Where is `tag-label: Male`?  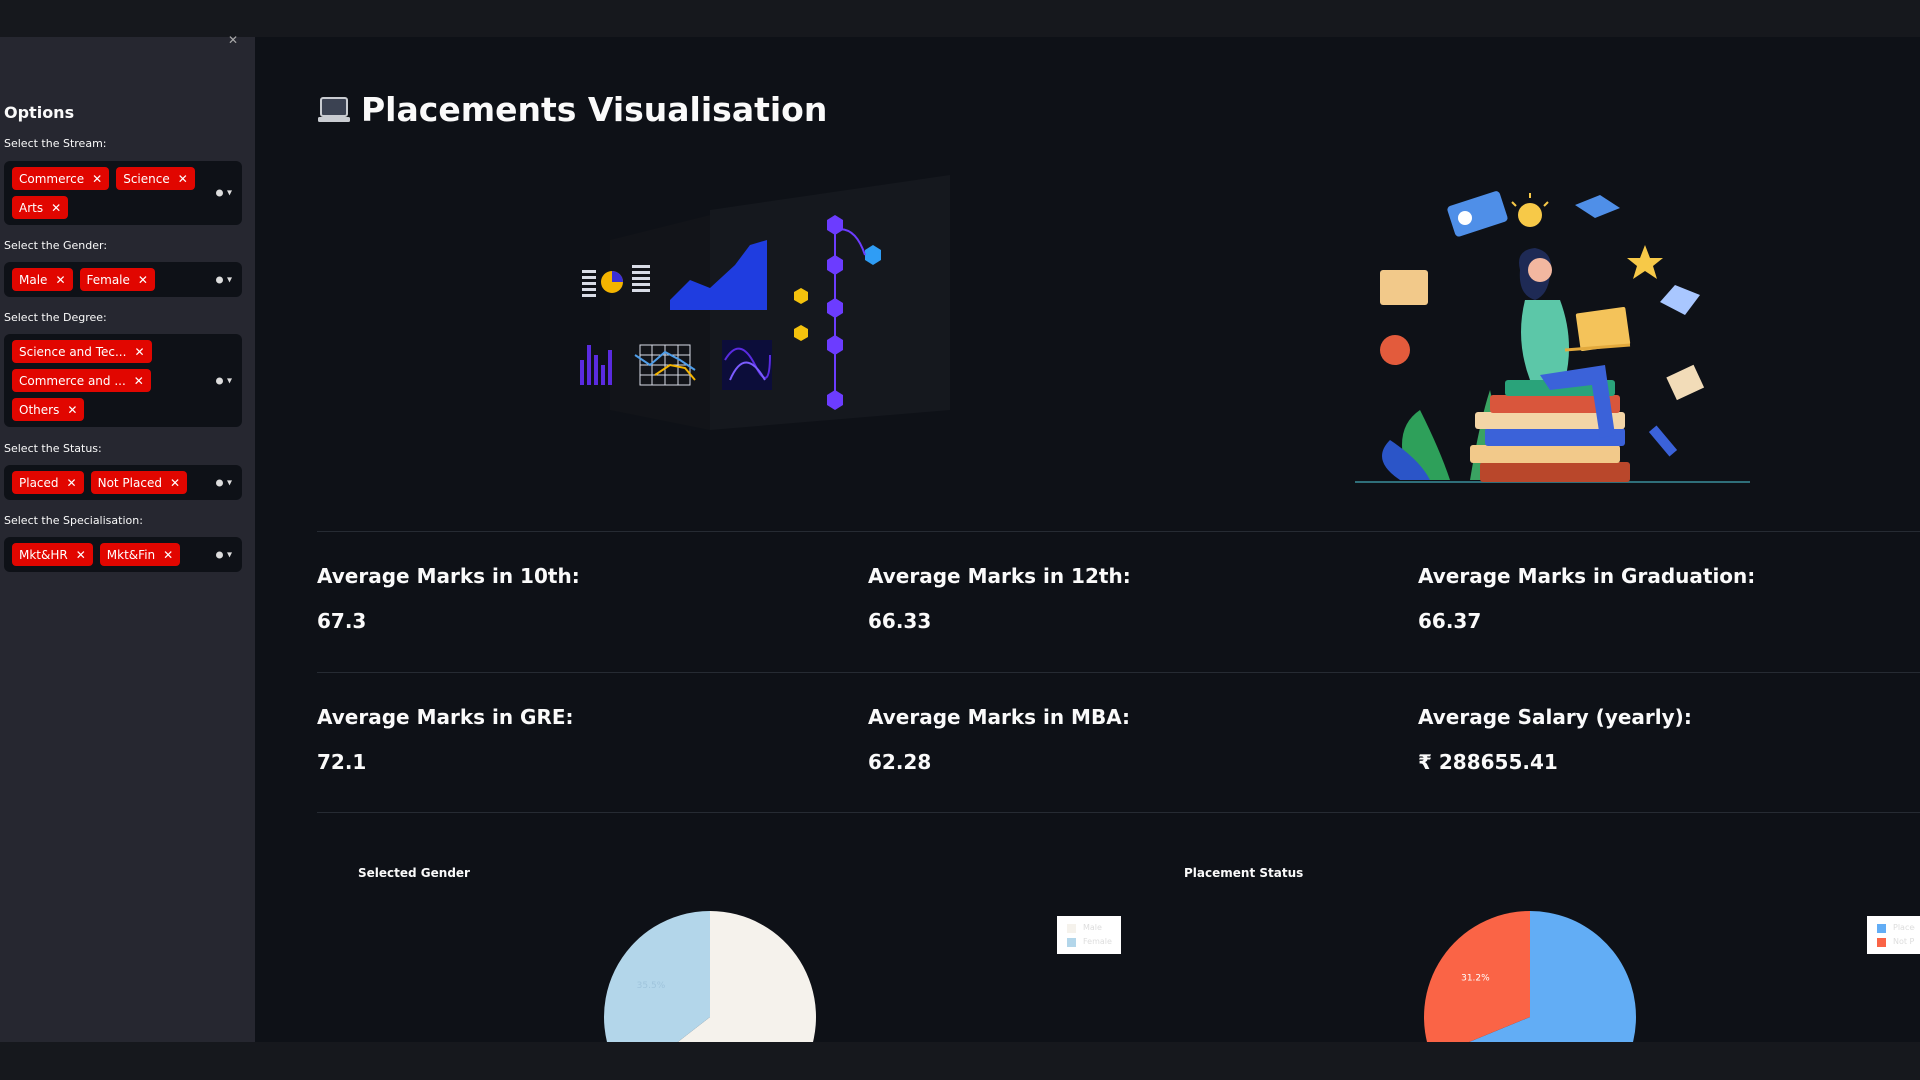 tag-label: Male is located at coordinates (33, 279).